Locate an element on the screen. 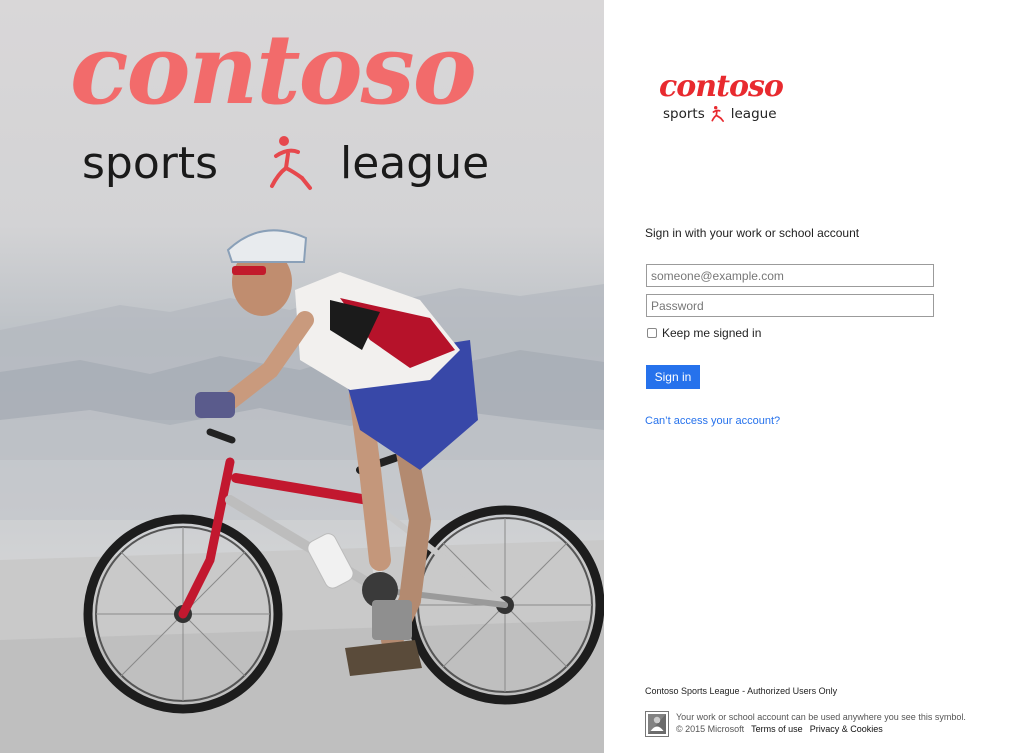 The width and height of the screenshot is (1014, 753). keep-signed-in-checkbox is located at coordinates (652, 333).